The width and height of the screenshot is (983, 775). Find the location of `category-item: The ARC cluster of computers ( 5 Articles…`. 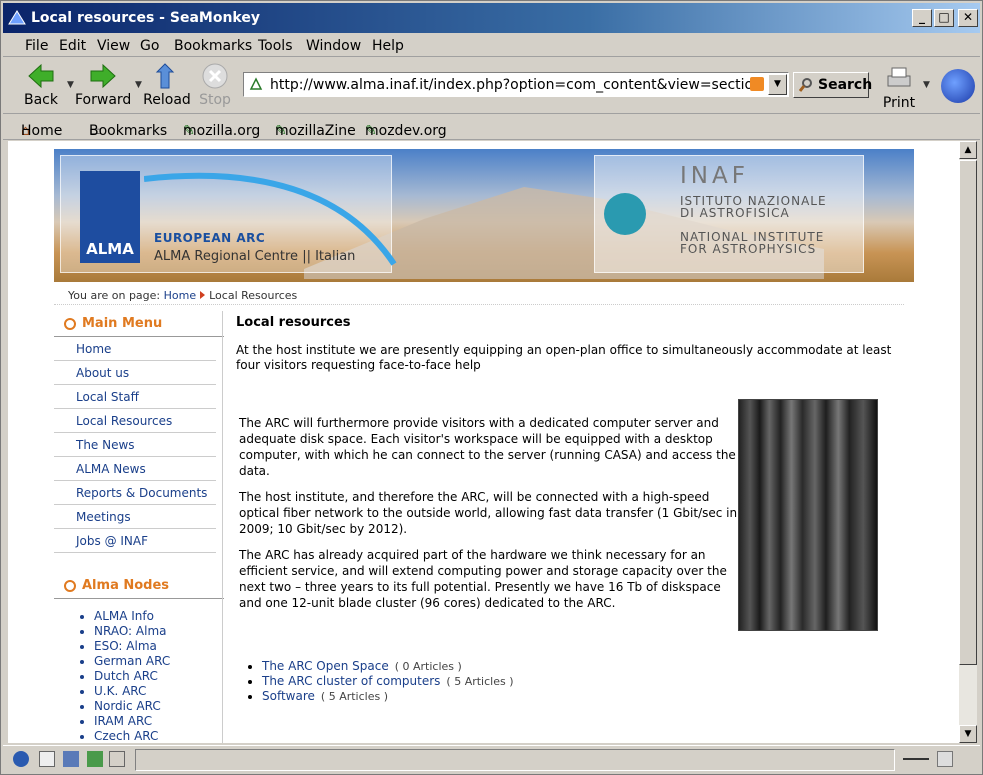

category-item: The ARC cluster of computers ( 5 Articles… is located at coordinates (388, 681).